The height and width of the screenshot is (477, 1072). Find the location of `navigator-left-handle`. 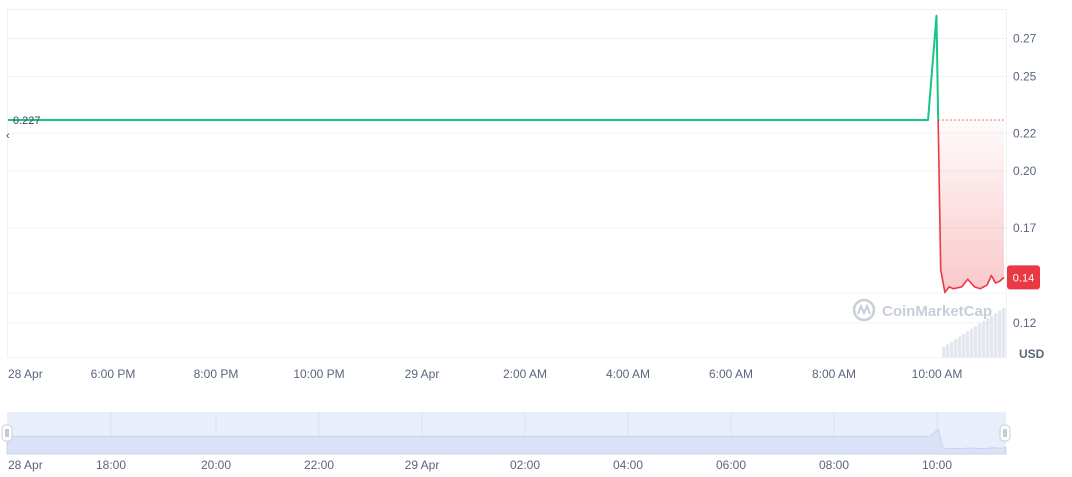

navigator-left-handle is located at coordinates (7, 433).